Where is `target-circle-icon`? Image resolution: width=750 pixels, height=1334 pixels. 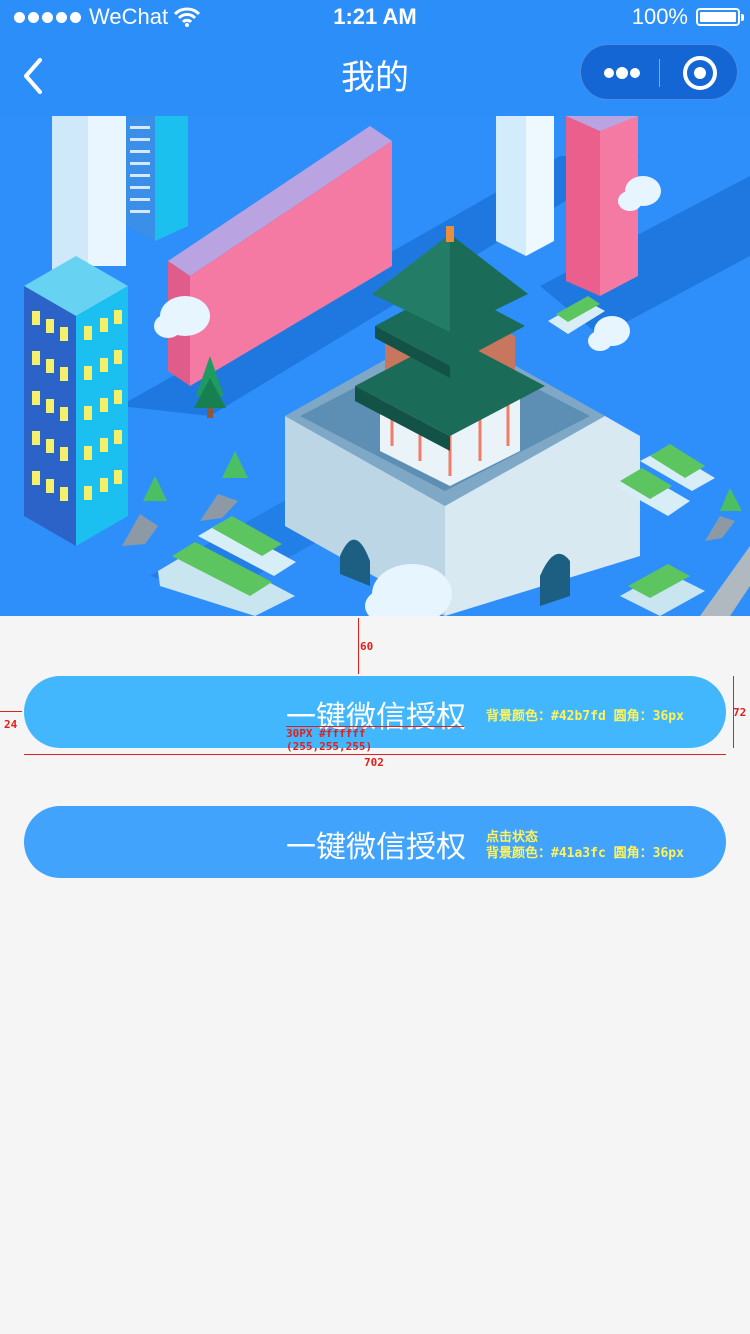 target-circle-icon is located at coordinates (700, 73).